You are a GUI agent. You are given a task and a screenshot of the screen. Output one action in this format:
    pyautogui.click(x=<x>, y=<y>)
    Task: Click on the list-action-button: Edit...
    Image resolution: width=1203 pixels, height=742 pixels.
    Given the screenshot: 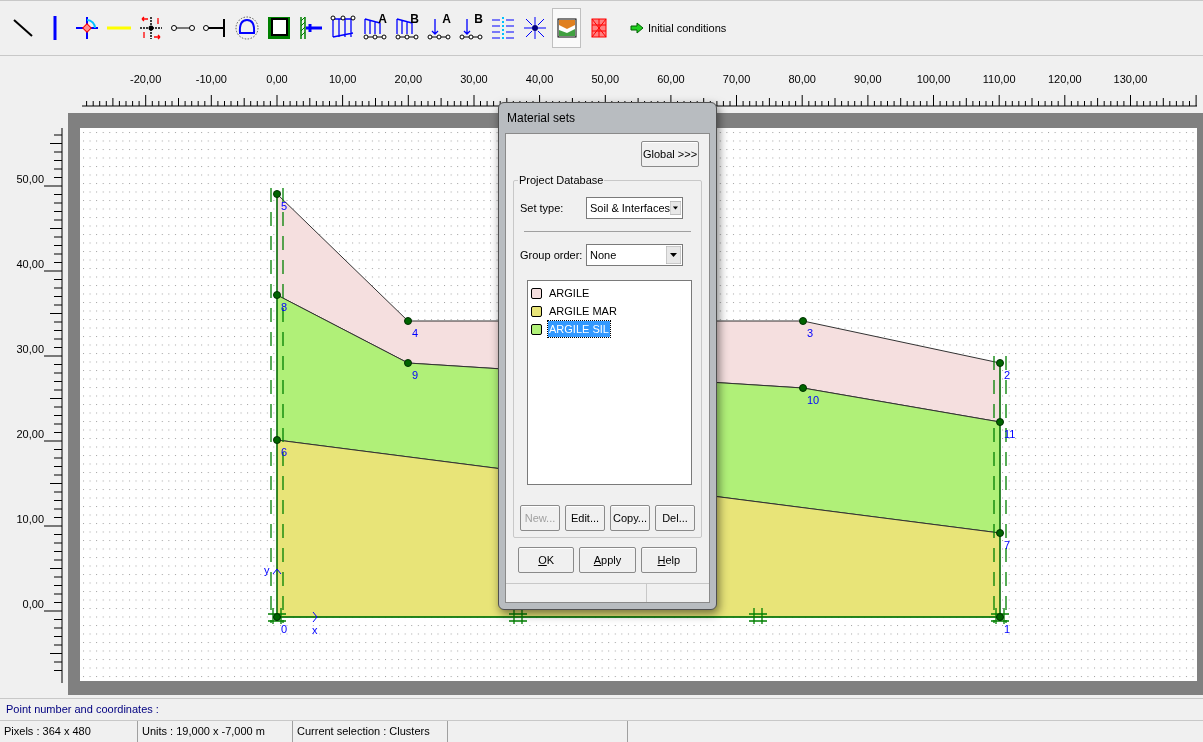 What is the action you would take?
    pyautogui.click(x=585, y=518)
    